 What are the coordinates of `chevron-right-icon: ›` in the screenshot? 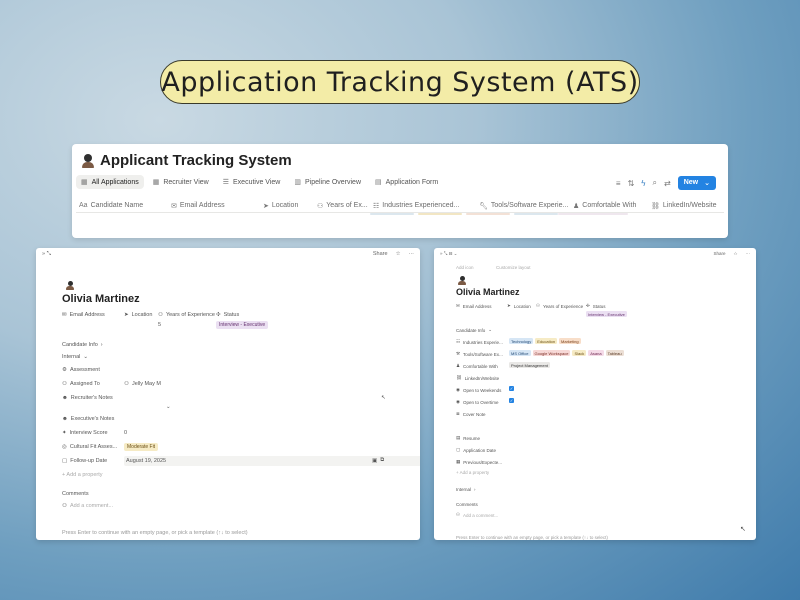 It's located at (101, 345).